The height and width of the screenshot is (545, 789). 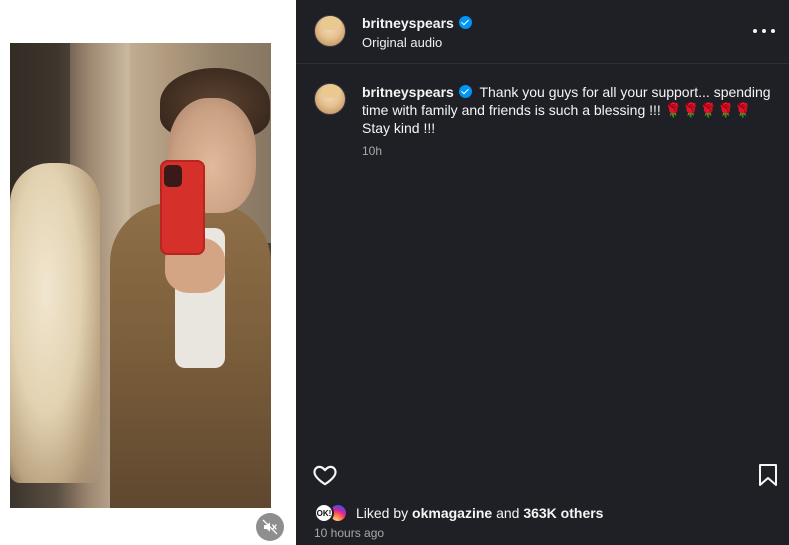 I want to click on heart-icon, so click(x=325, y=475).